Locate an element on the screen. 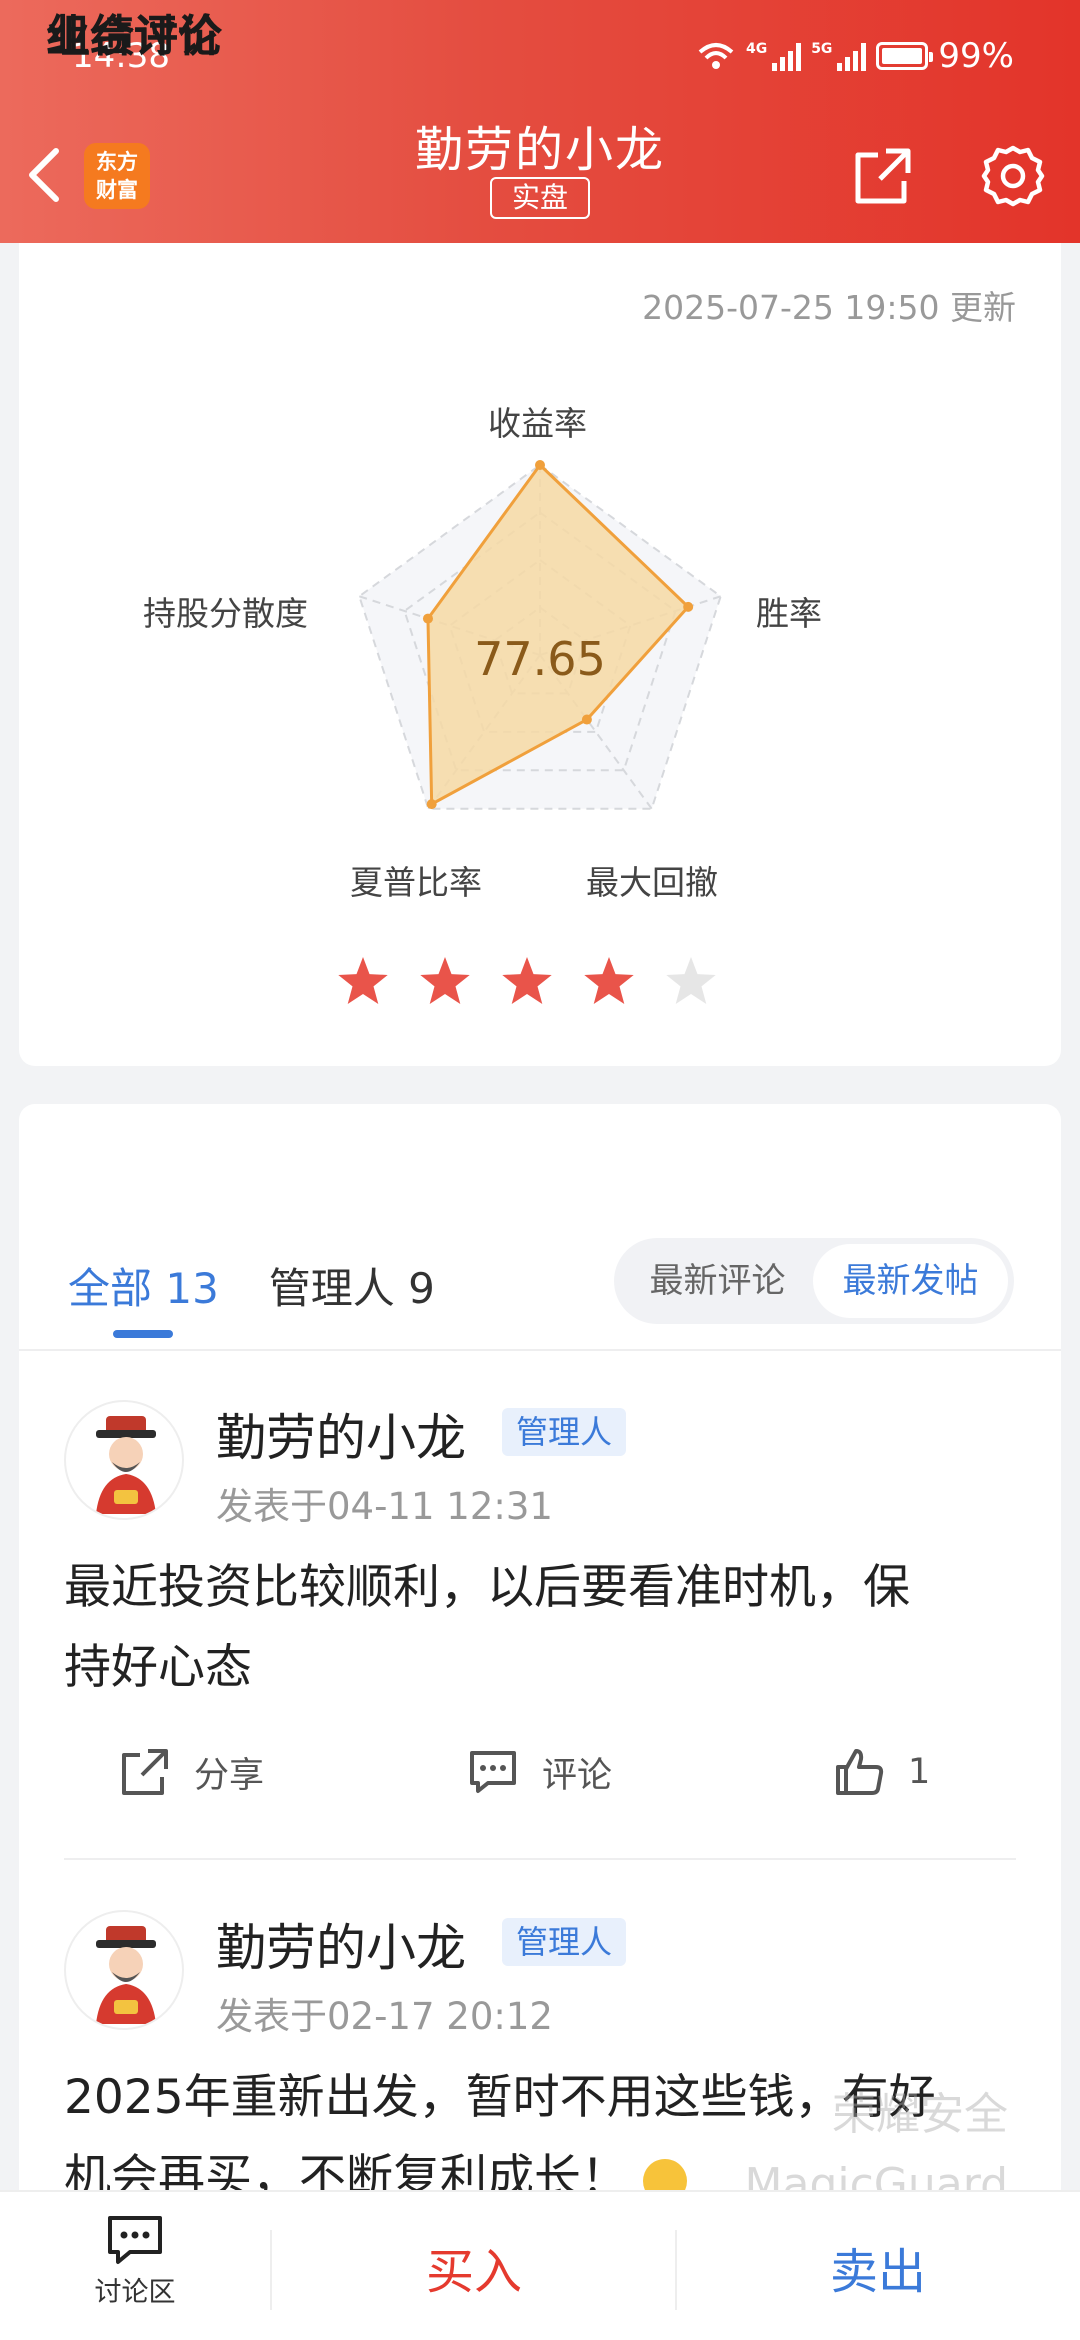  comment-label: 评论 is located at coordinates (577, 1775).